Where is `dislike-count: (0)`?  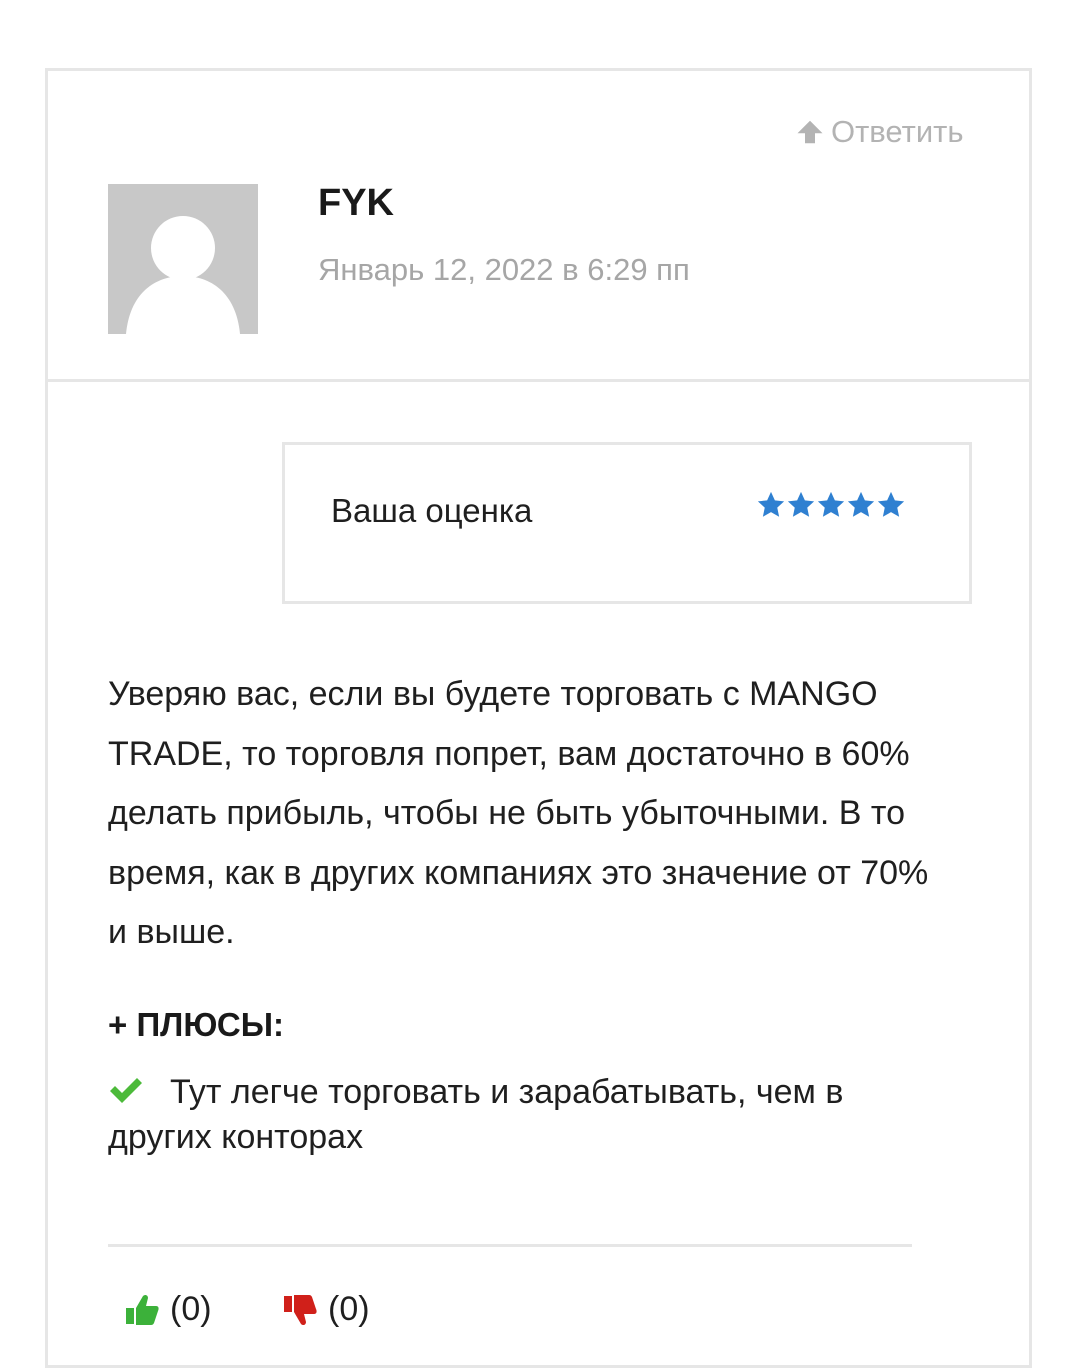
dislike-count: (0) is located at coordinates (349, 1309).